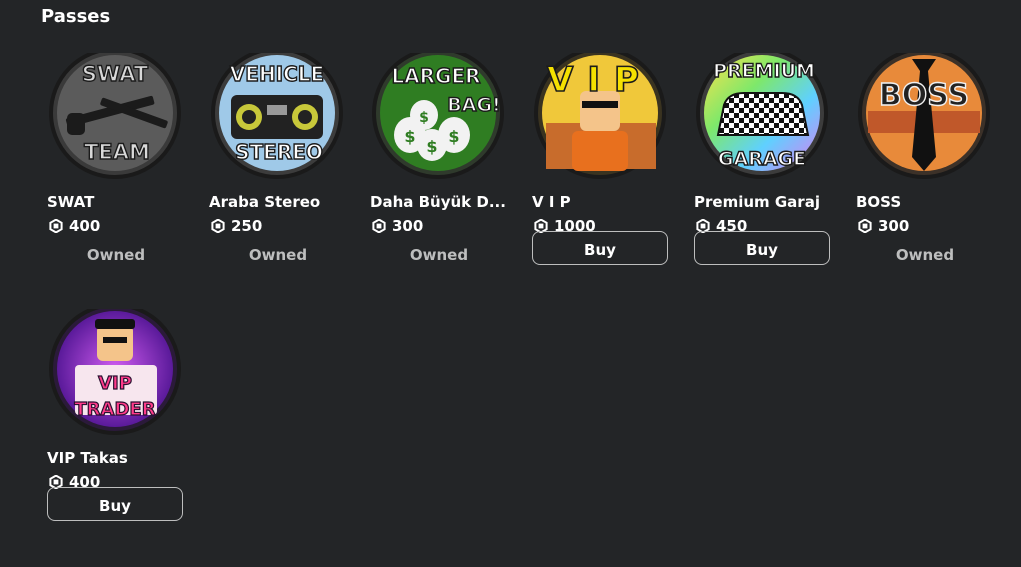 This screenshot has height=567, width=1021. What do you see at coordinates (117, 152) in the screenshot?
I see `svg-text: TEAM` at bounding box center [117, 152].